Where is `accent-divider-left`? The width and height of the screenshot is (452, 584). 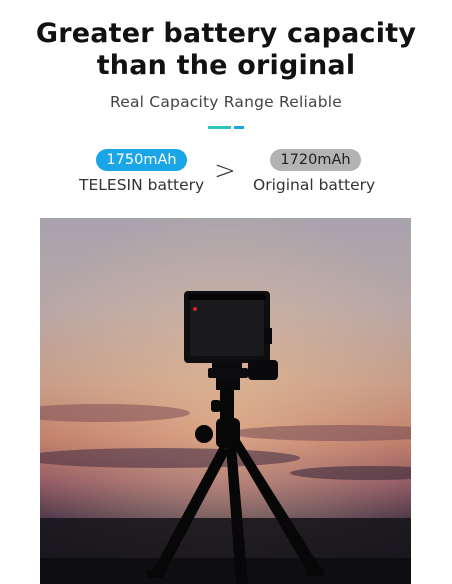 accent-divider-left is located at coordinates (219, 127).